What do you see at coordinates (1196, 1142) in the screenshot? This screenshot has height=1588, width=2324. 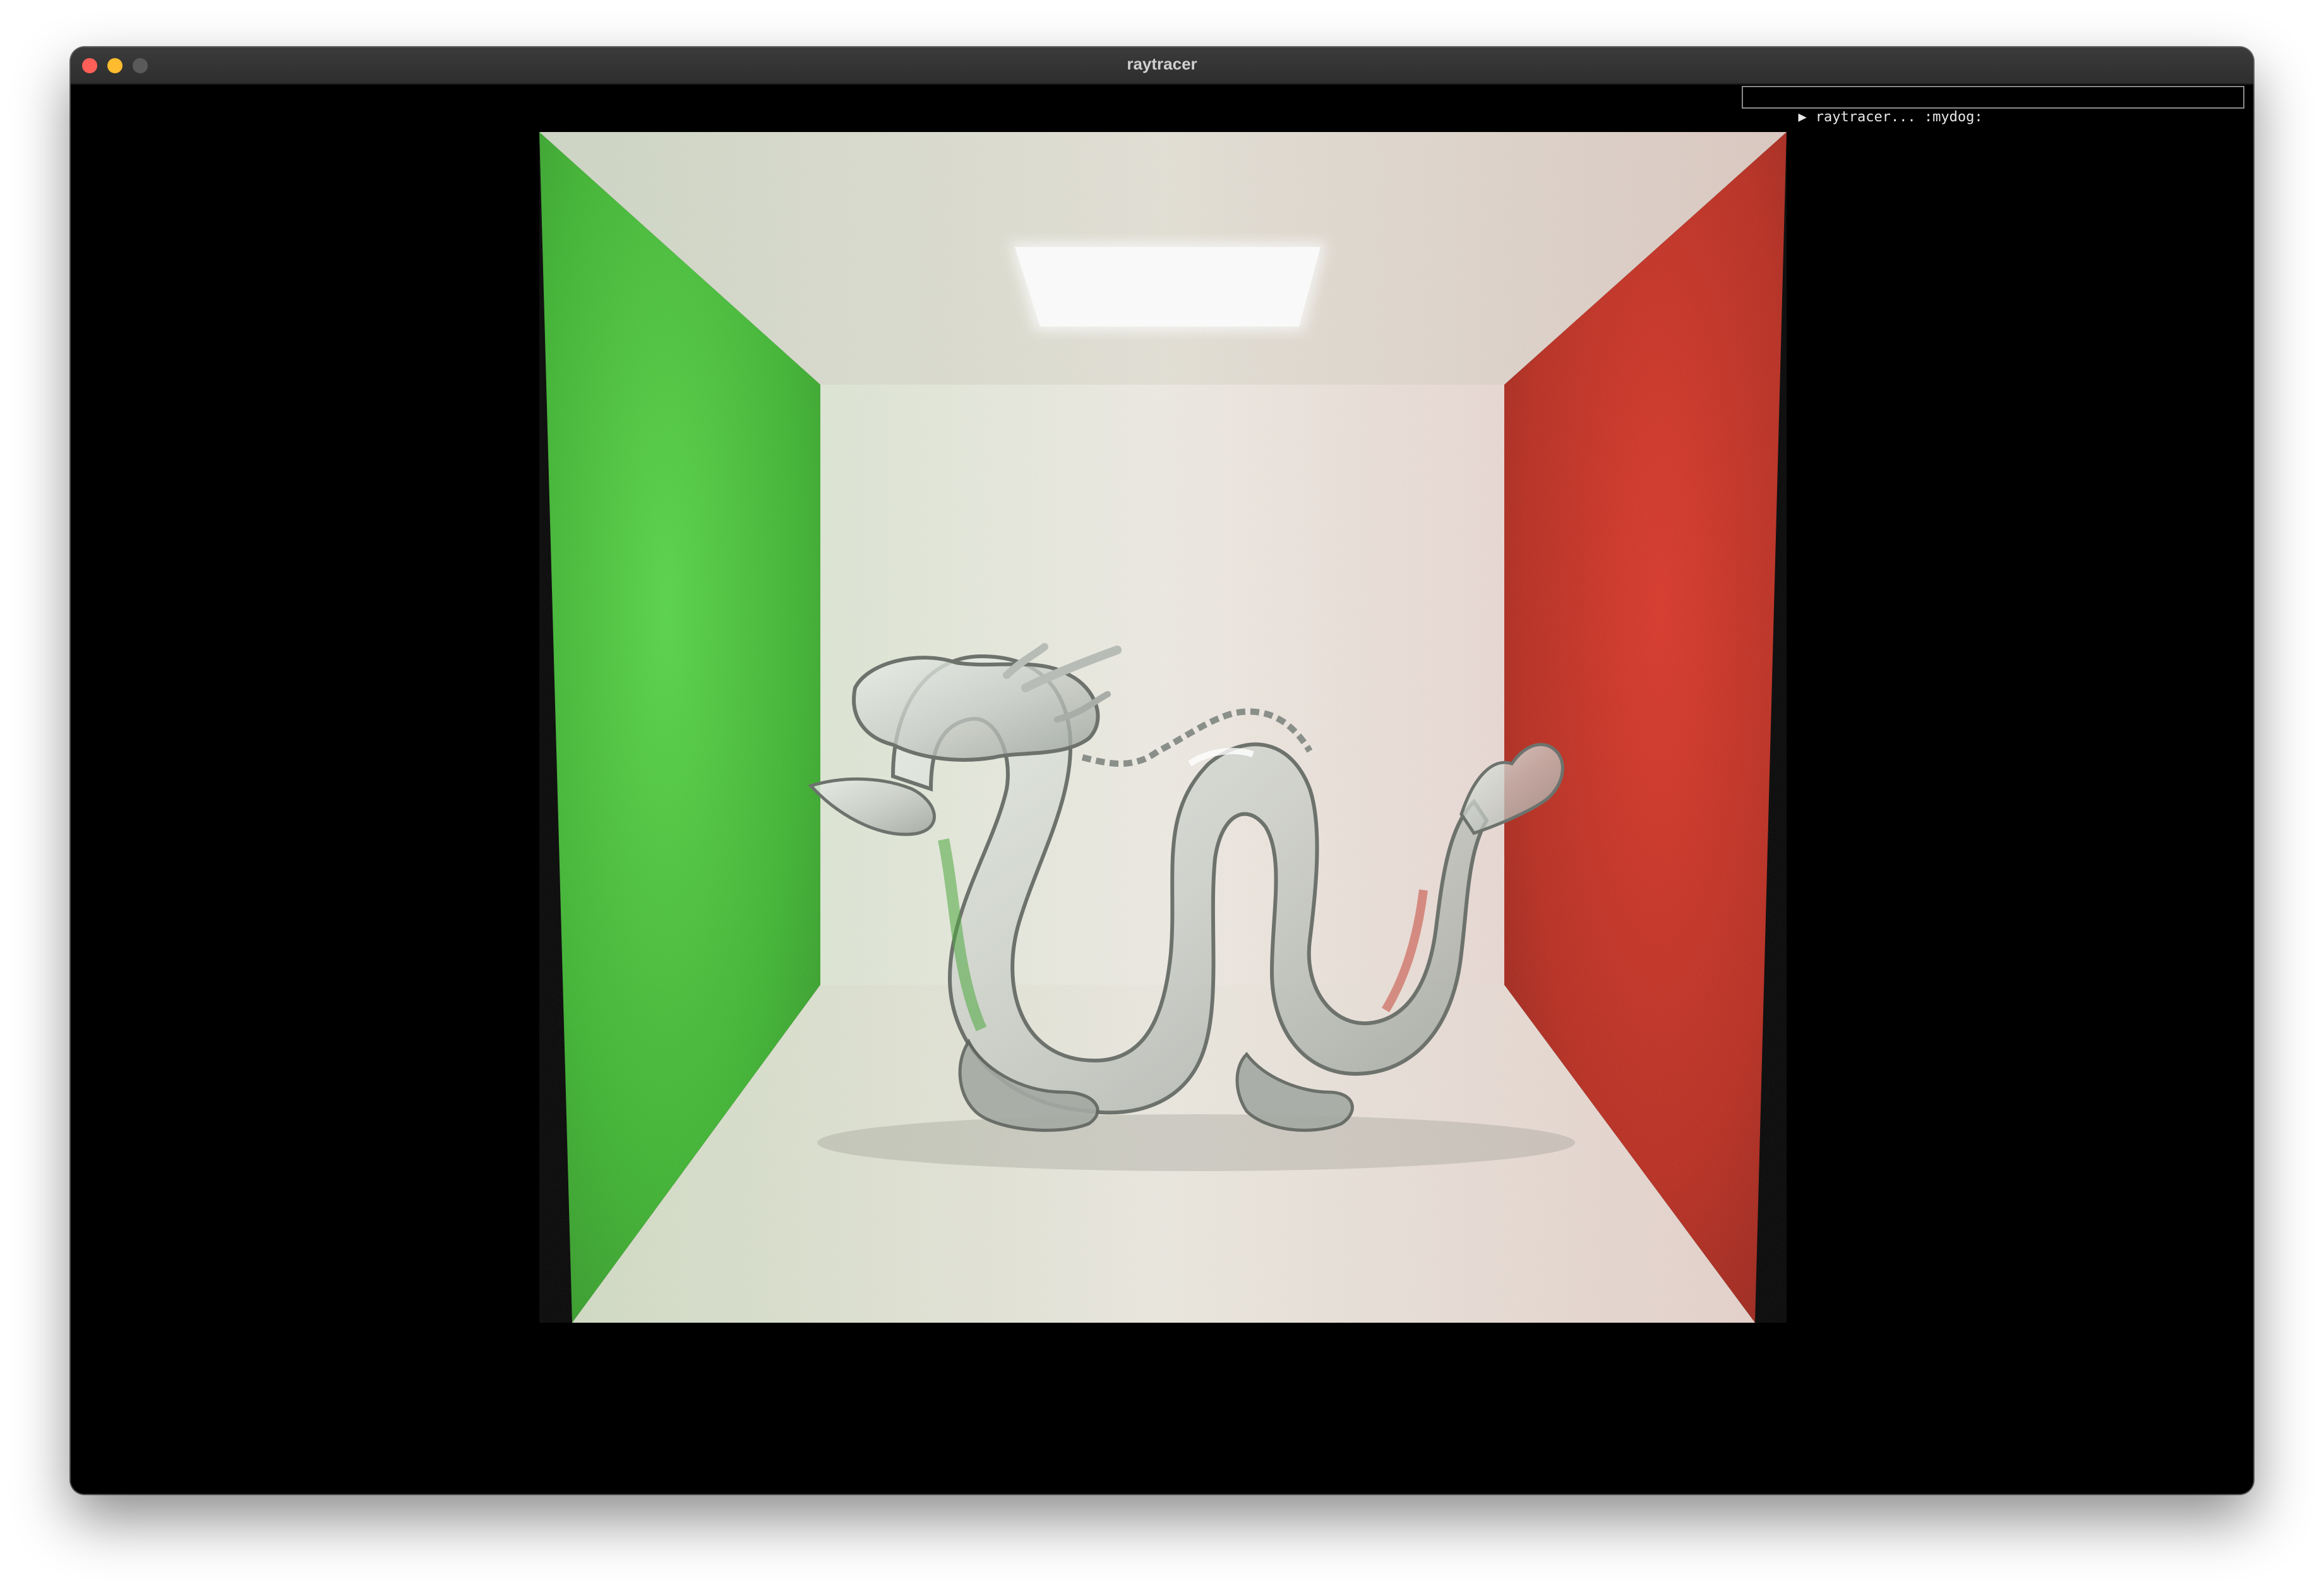 I see `dragon-shadow` at bounding box center [1196, 1142].